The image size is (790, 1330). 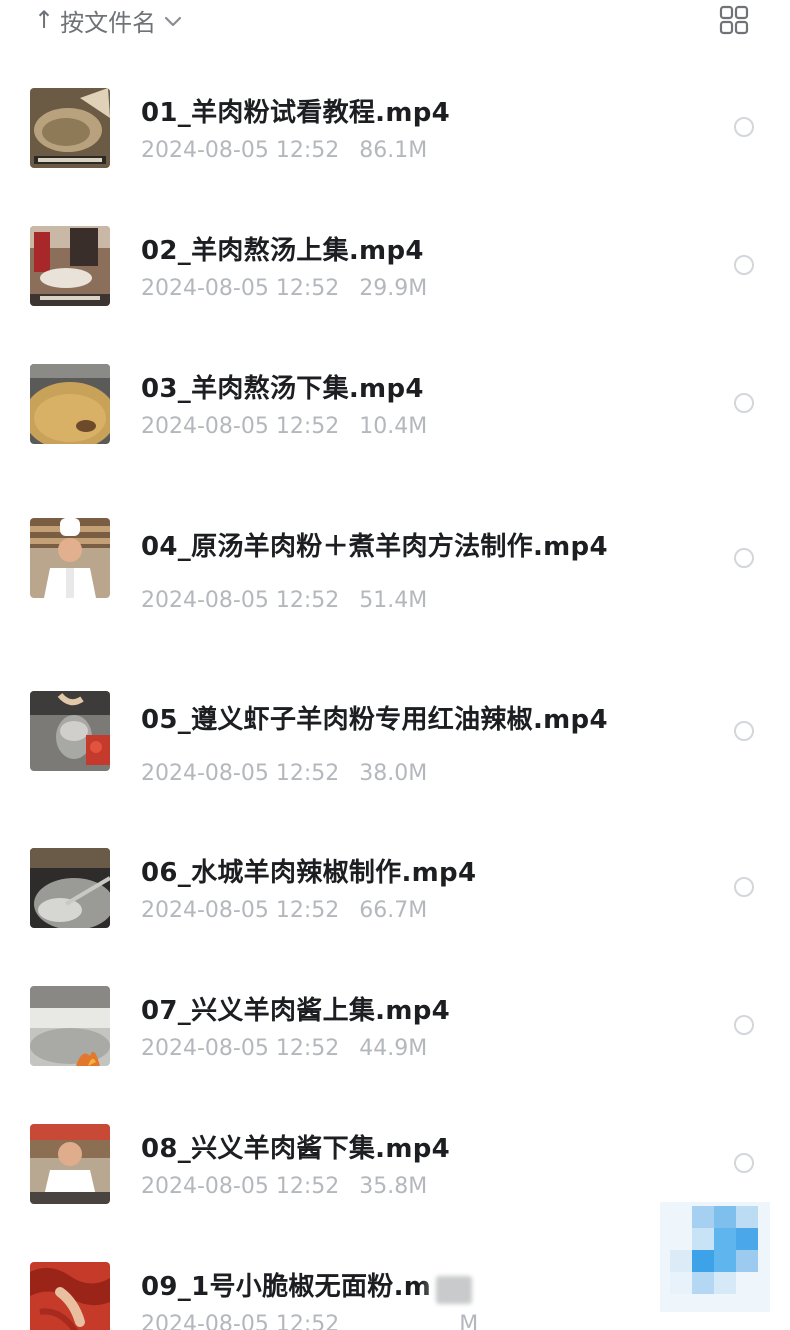 I want to click on file-name: 04_原汤羊肉粉＋煮羊肉方法制作.mp4, so click(x=374, y=547).